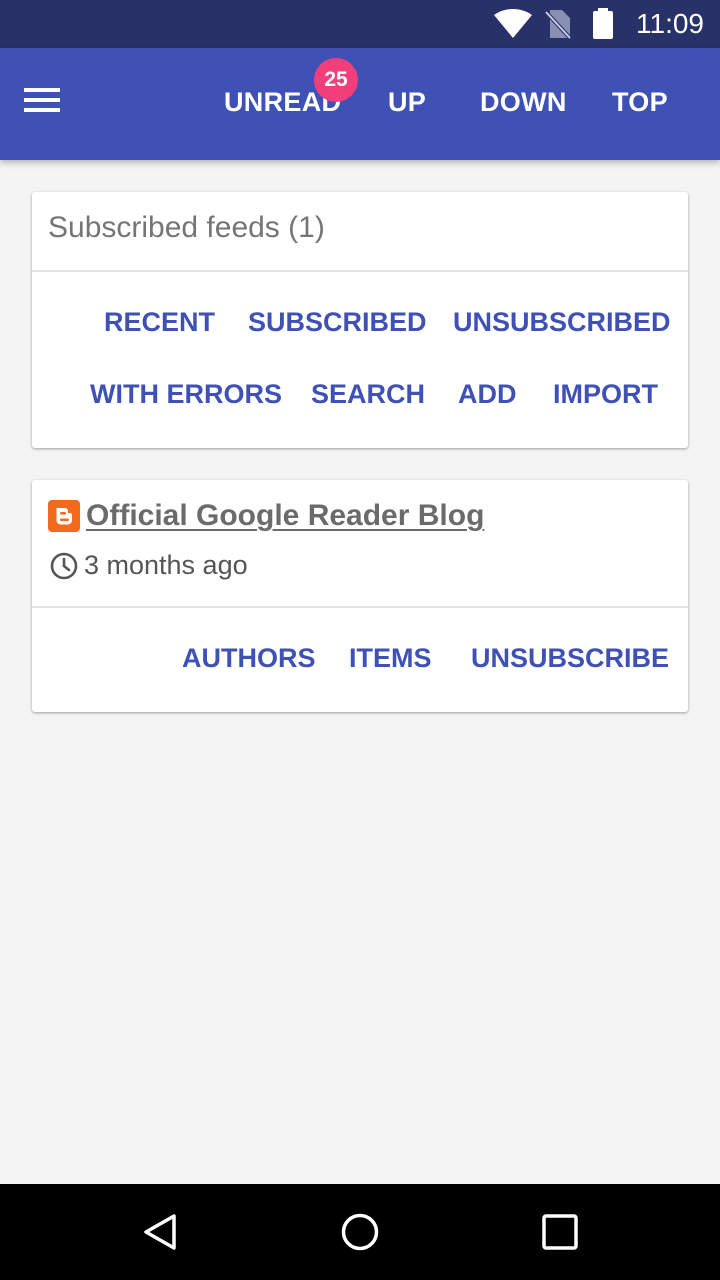  I want to click on no-sim-icon, so click(558, 24).